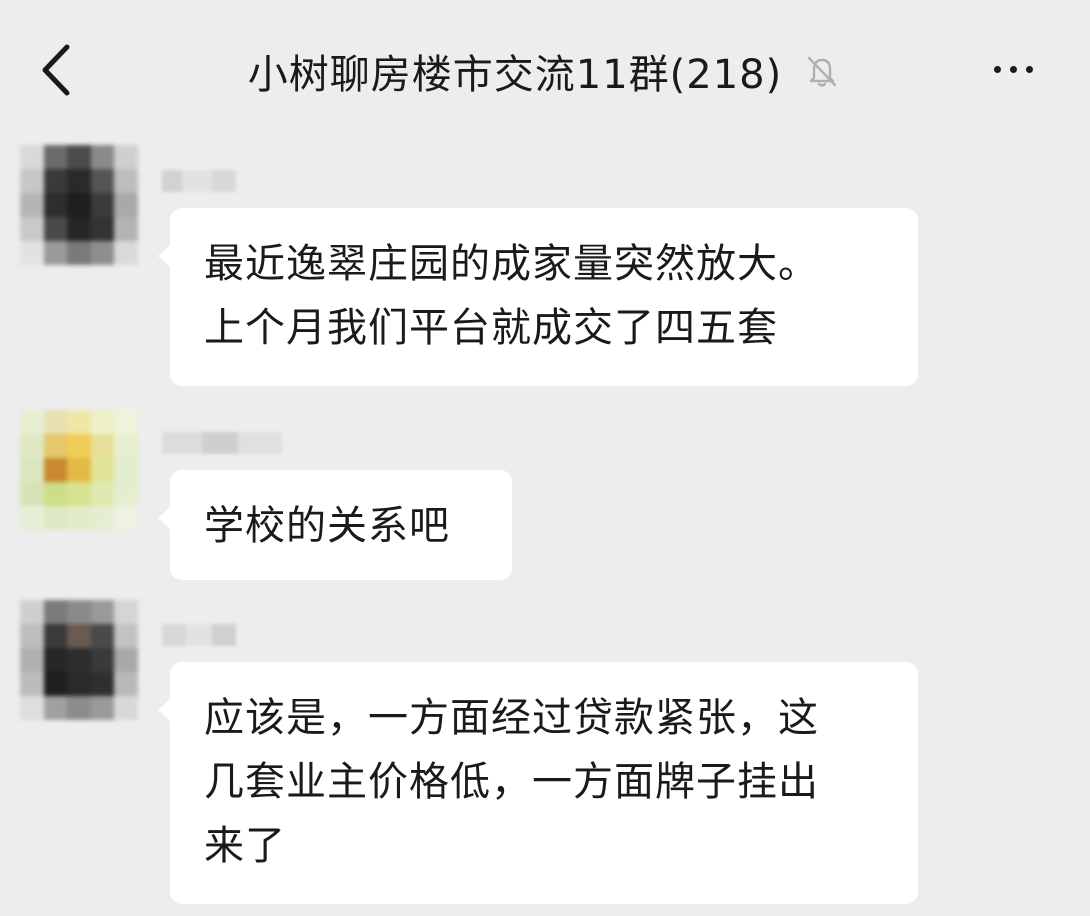 The image size is (1090, 916). What do you see at coordinates (822, 71) in the screenshot?
I see `bell-off-icon` at bounding box center [822, 71].